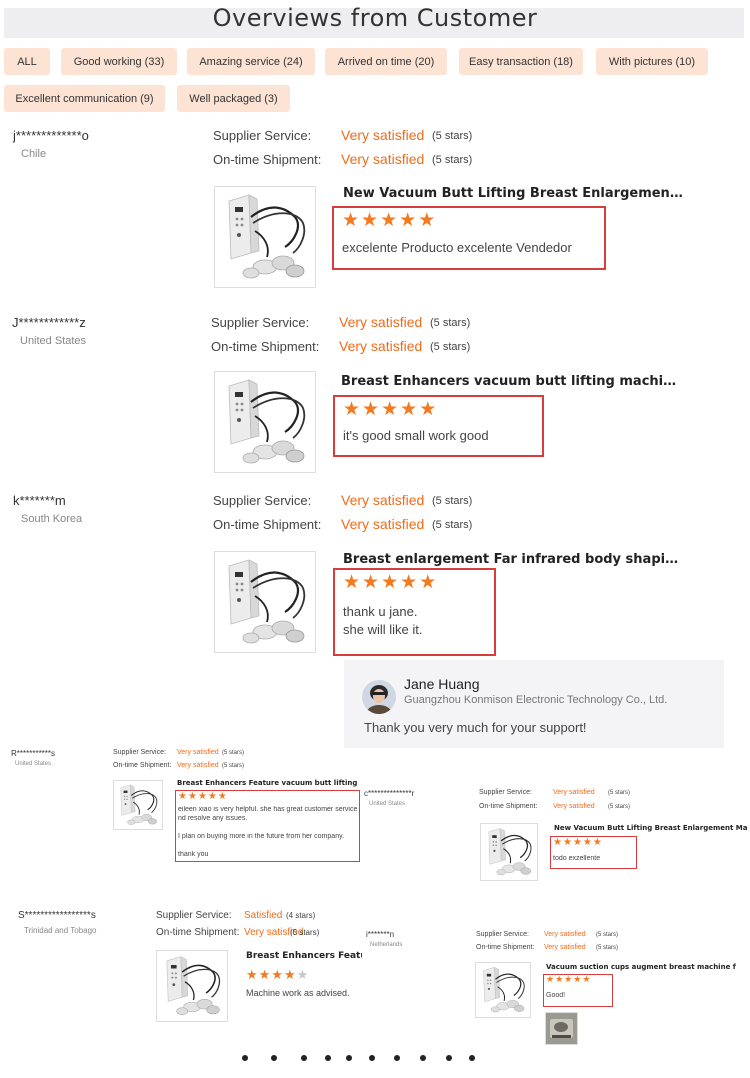 This screenshot has width=750, height=1078. I want to click on filter-tag: Arrived on time (20), so click(386, 61).